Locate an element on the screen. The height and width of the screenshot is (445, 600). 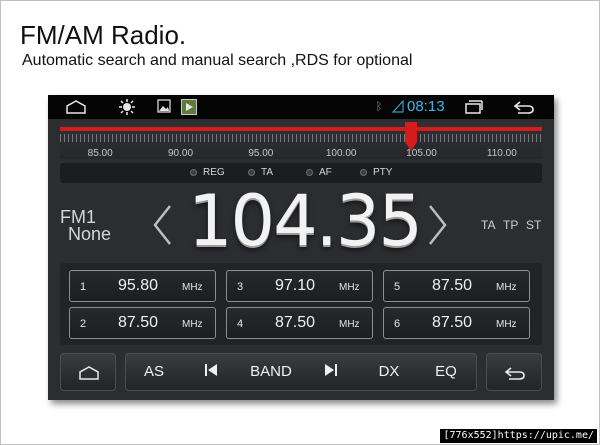
frequency-display: 104.35 is located at coordinates (305, 221).